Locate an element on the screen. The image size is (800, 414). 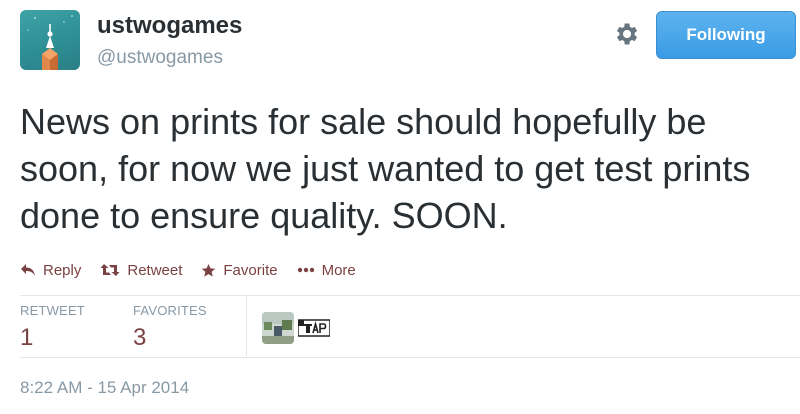
favorite-button: Favorite is located at coordinates (239, 270).